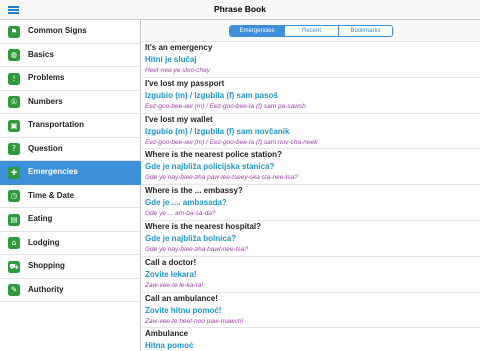 This screenshot has width=480, height=351. What do you see at coordinates (191, 238) in the screenshot?
I see `translation: Gde je najbliža bolnica?` at bounding box center [191, 238].